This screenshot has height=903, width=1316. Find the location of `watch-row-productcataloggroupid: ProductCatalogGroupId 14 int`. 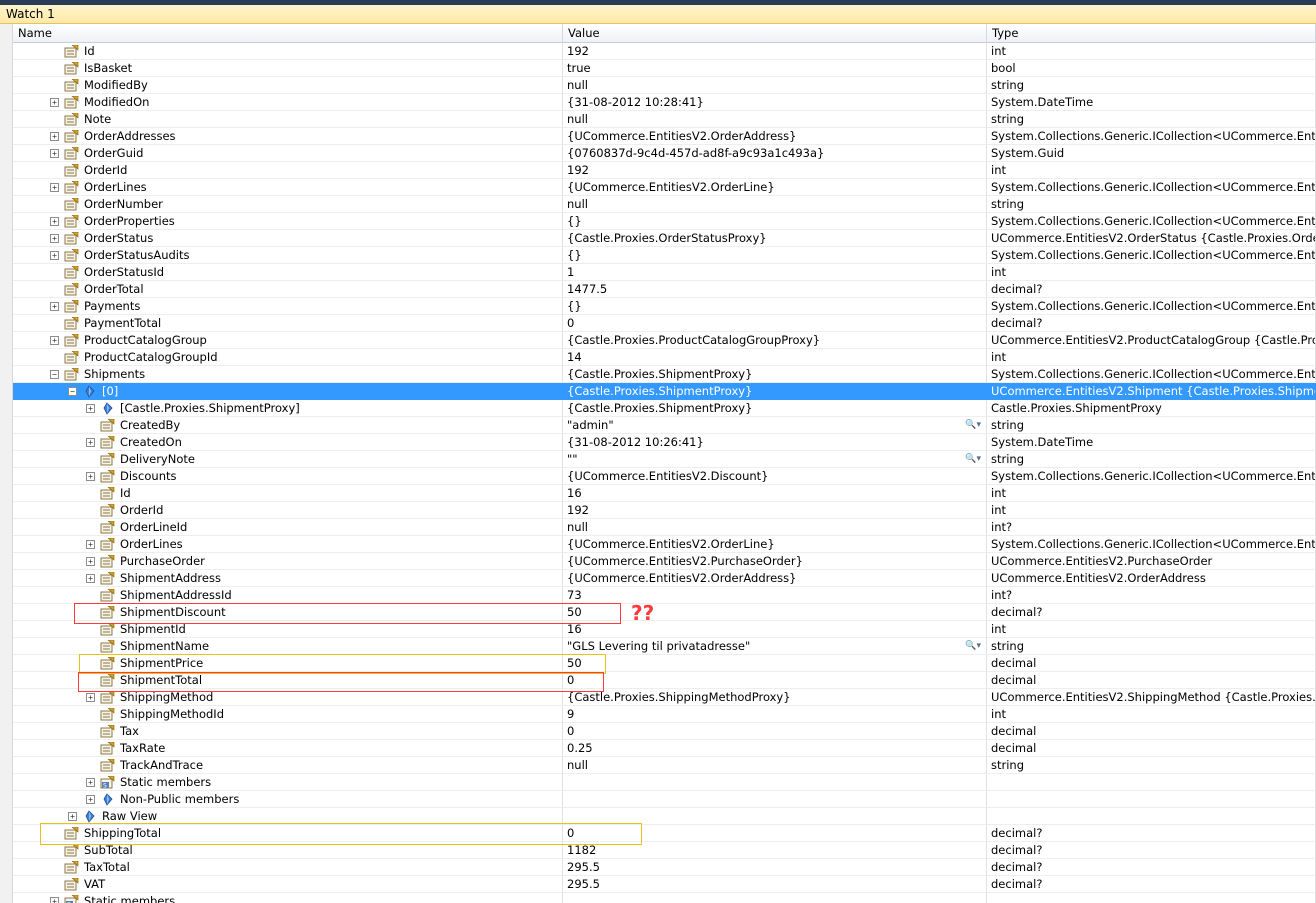

watch-row-productcataloggroupid: ProductCatalogGroupId 14 int is located at coordinates (658, 357).